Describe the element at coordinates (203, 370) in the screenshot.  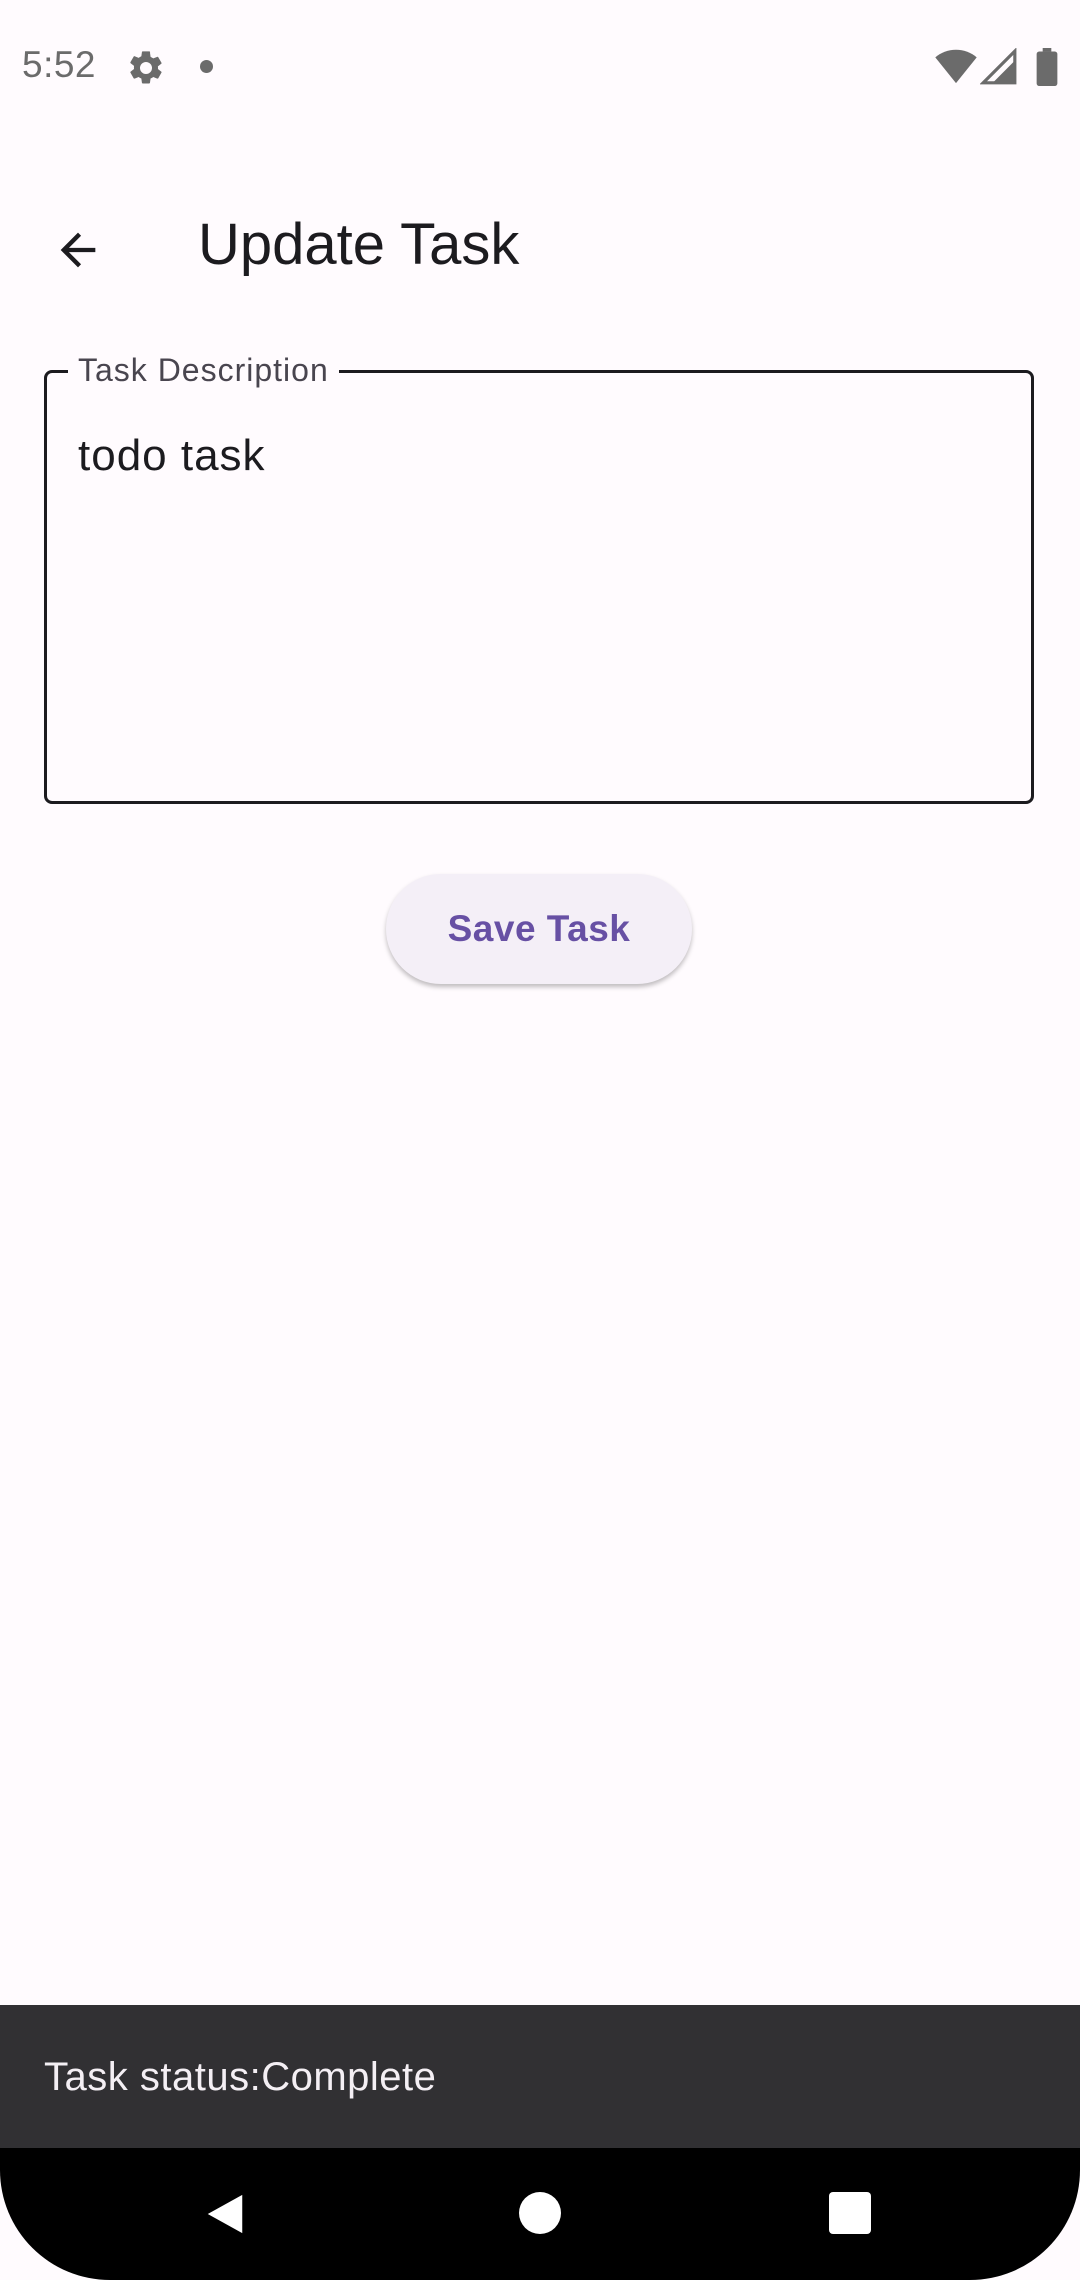
I see `task-description-label: Task Description` at that location.